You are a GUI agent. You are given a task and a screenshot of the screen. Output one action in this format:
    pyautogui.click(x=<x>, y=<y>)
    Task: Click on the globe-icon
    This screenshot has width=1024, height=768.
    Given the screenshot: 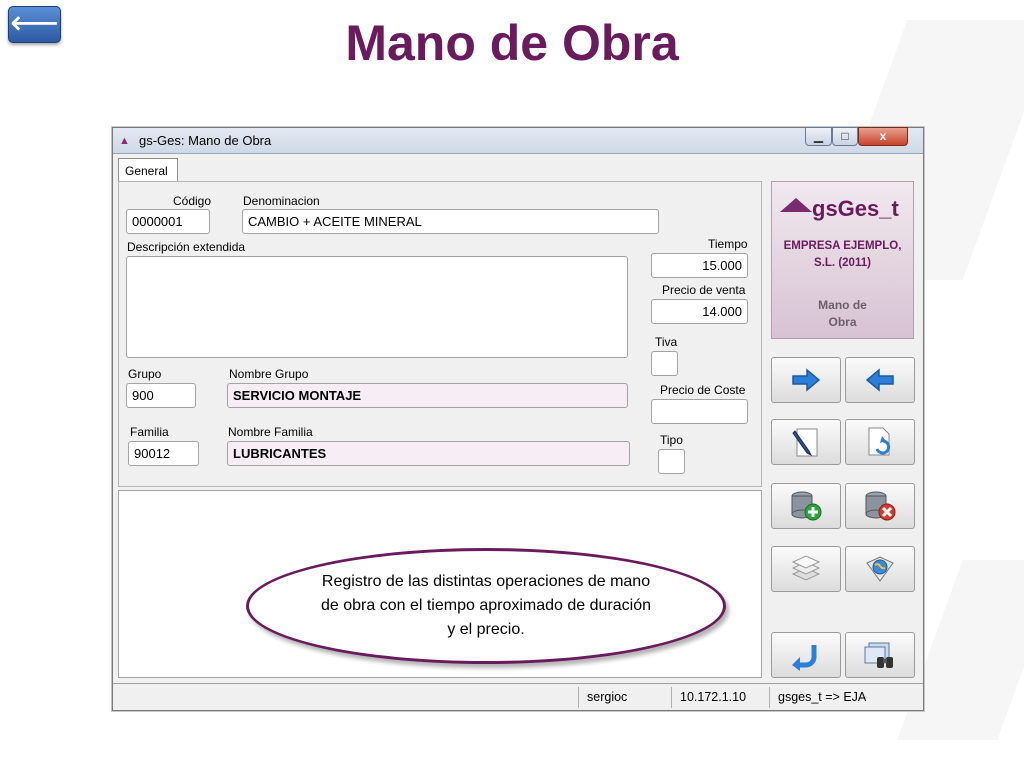 What is the action you would take?
    pyautogui.click(x=880, y=569)
    